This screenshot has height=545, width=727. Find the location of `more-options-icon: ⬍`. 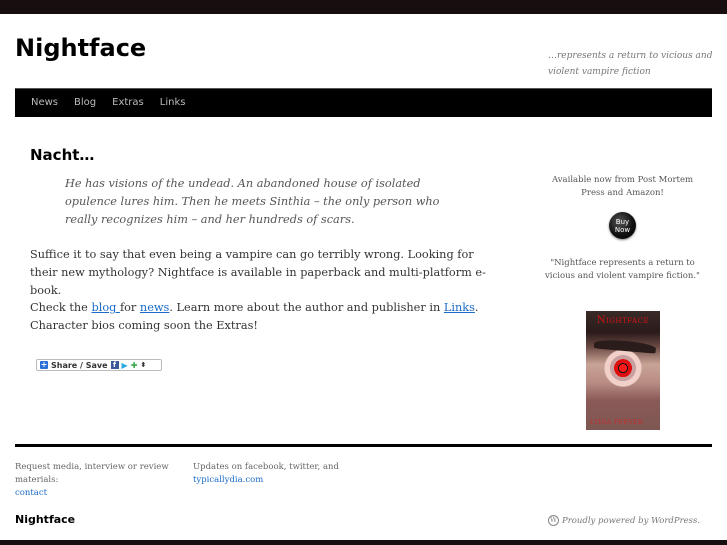

more-options-icon: ⬍ is located at coordinates (143, 365).